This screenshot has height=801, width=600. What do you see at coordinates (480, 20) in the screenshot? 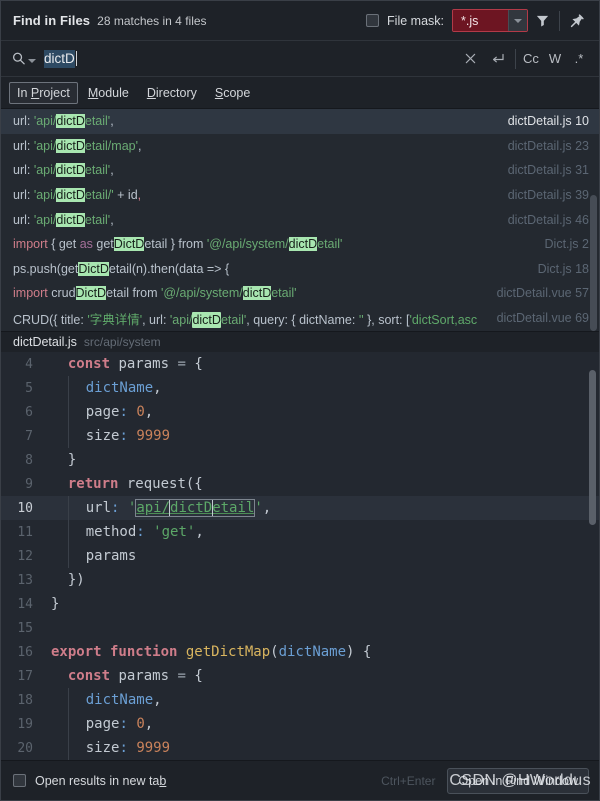
I see `file-mask-input: *.js` at bounding box center [480, 20].